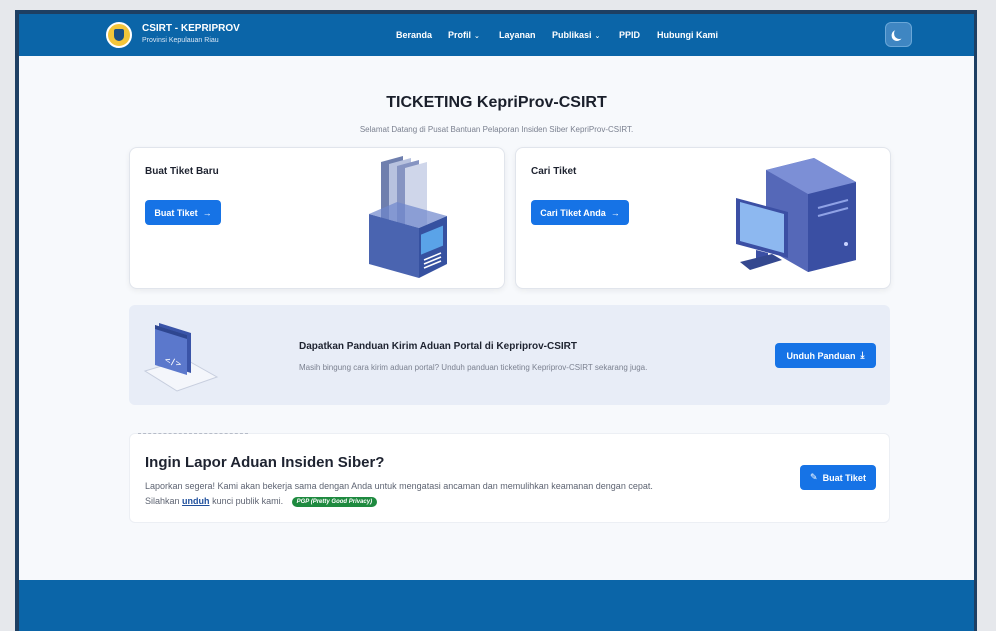  I want to click on brand-subtitle: Provinsi Kepulauan Riau, so click(180, 40).